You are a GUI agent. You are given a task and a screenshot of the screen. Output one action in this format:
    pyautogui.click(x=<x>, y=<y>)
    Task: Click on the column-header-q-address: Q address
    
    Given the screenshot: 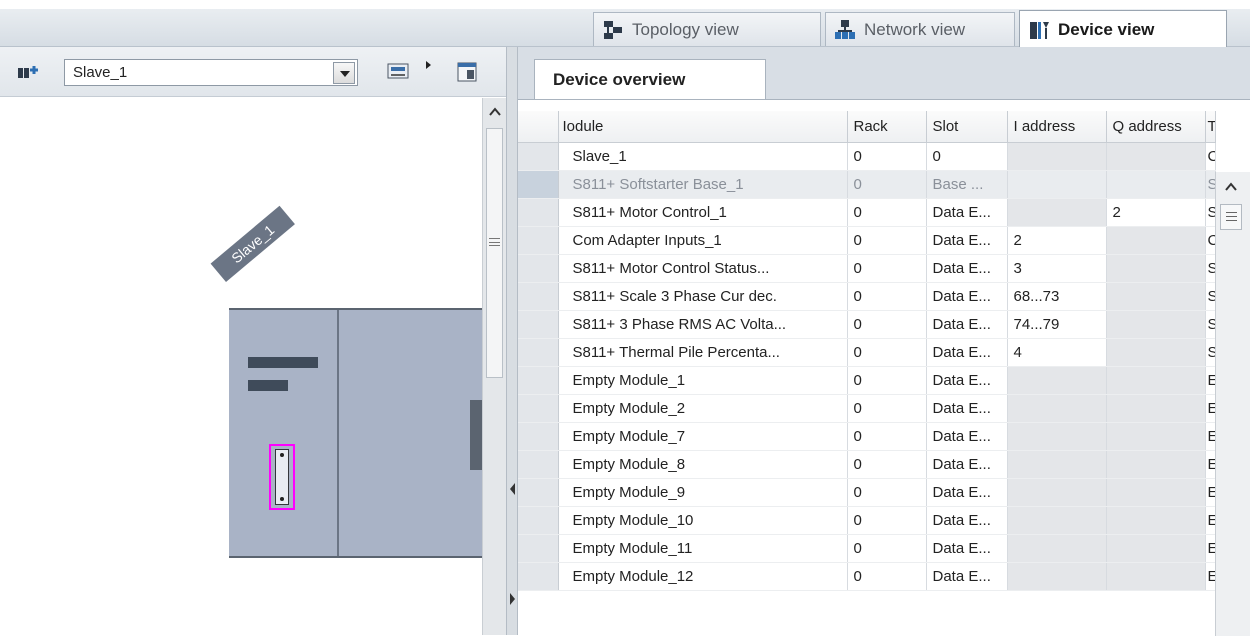 What is the action you would take?
    pyautogui.click(x=1156, y=127)
    